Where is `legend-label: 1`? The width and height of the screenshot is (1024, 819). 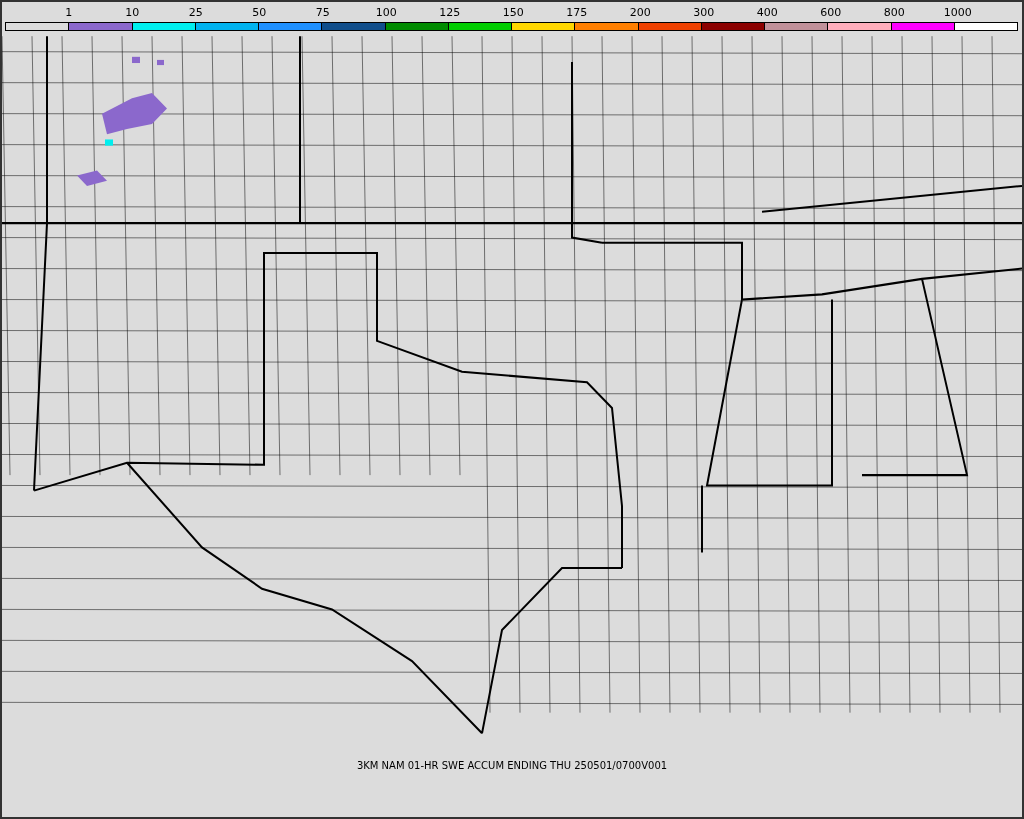
legend-label: 1 is located at coordinates (69, 13).